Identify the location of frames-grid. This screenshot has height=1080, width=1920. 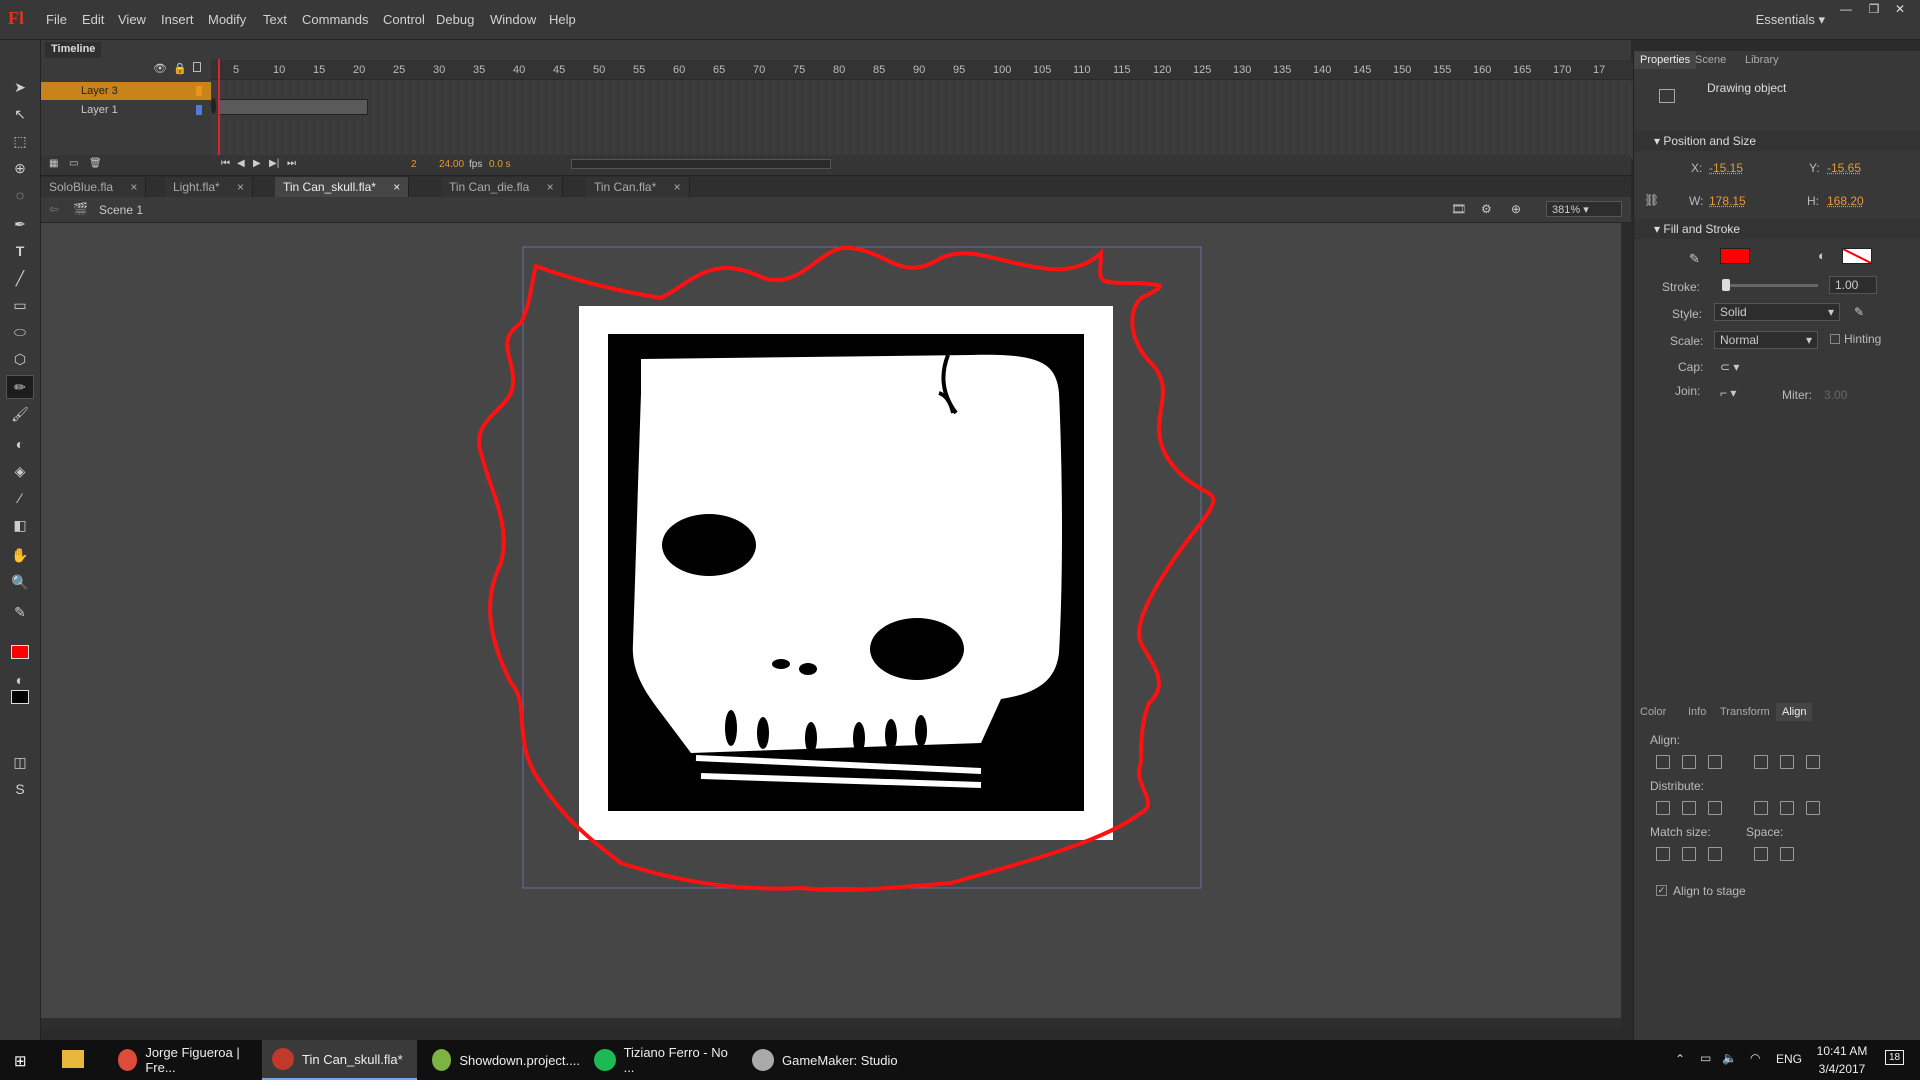
(933, 120).